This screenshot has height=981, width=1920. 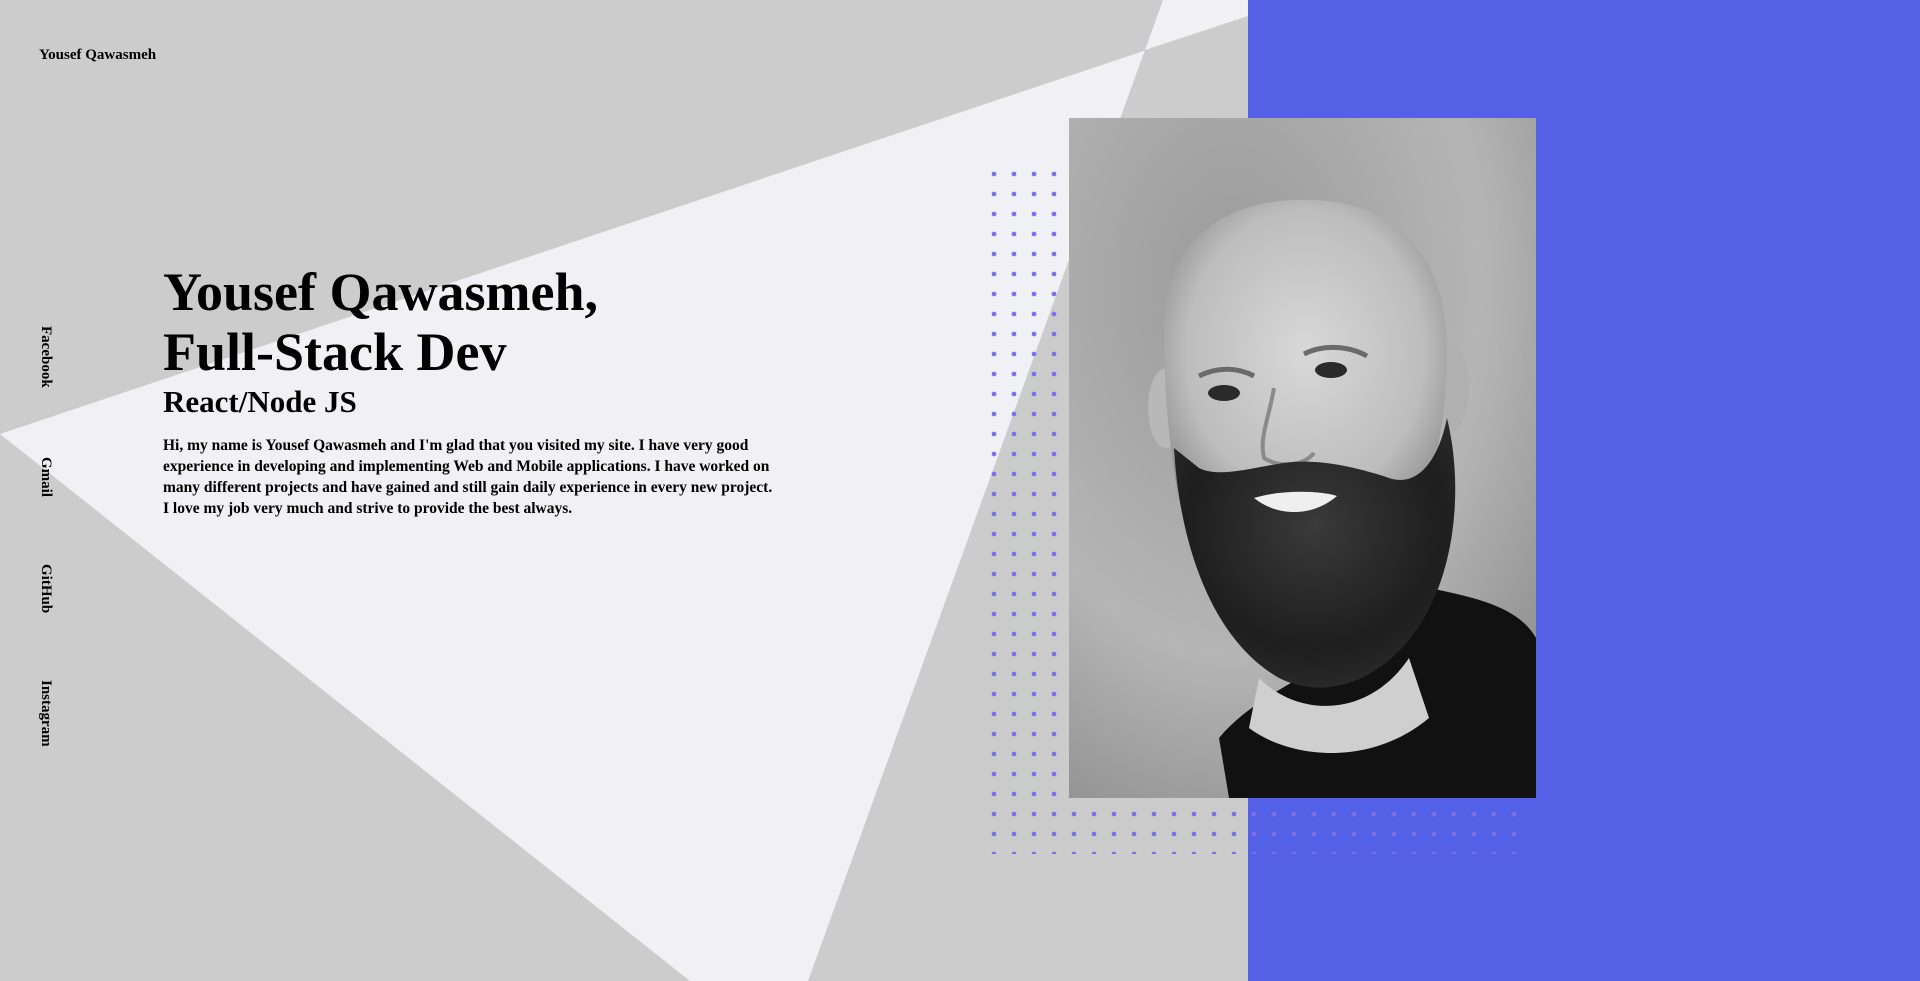 I want to click on hero-title-line-2: Full-Stack Dev, so click(x=335, y=352).